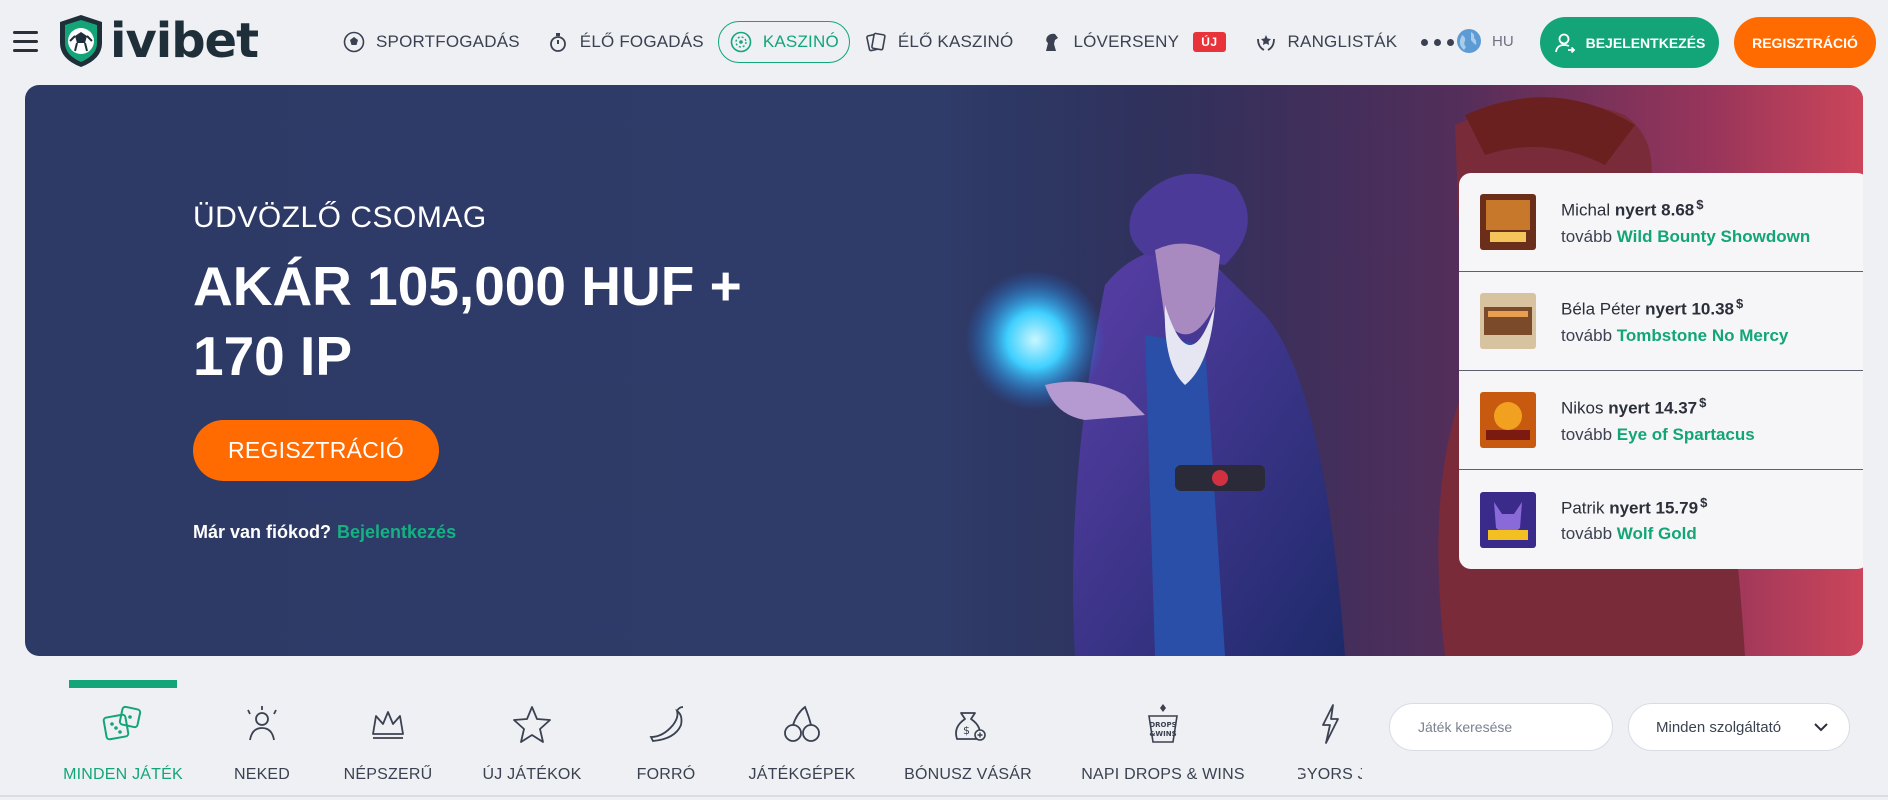 This screenshot has height=800, width=1888. Describe the element at coordinates (448, 41) in the screenshot. I see `nav-label: SPORTFOGADÁS` at that location.